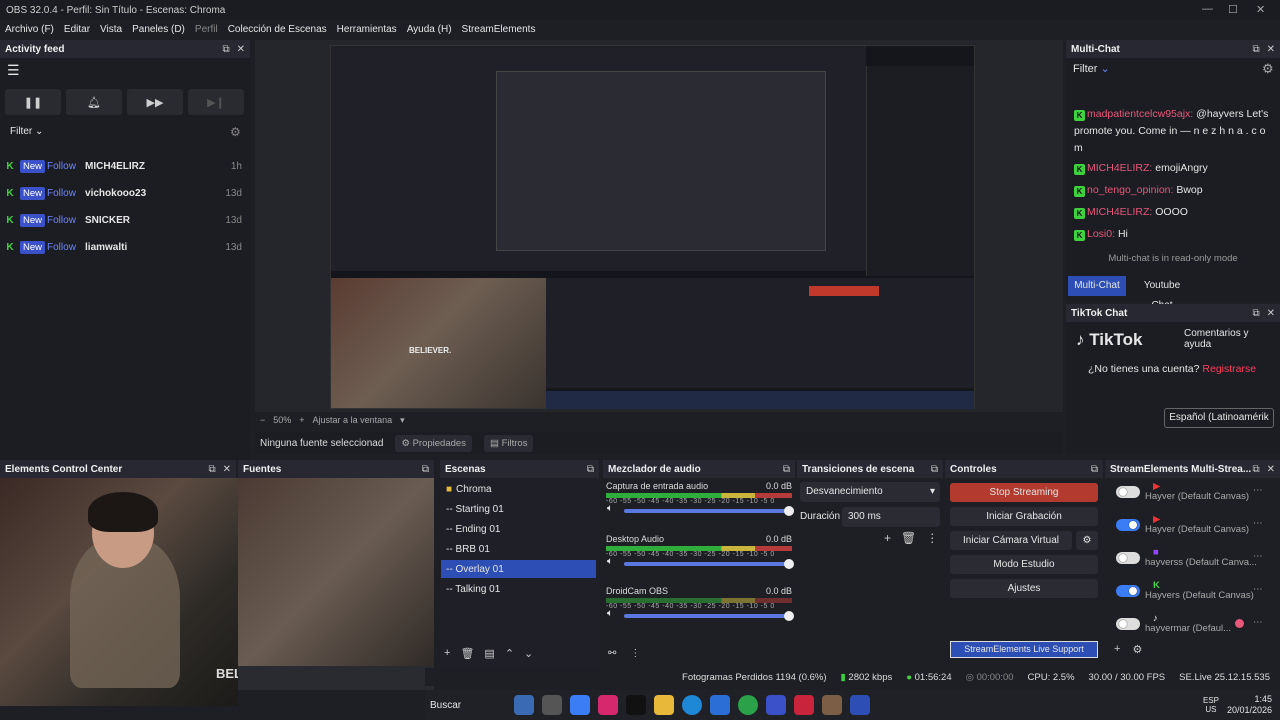 Image resolution: width=1280 pixels, height=720 pixels. I want to click on live-support-button: StreamElements Live Support, so click(1024, 649).